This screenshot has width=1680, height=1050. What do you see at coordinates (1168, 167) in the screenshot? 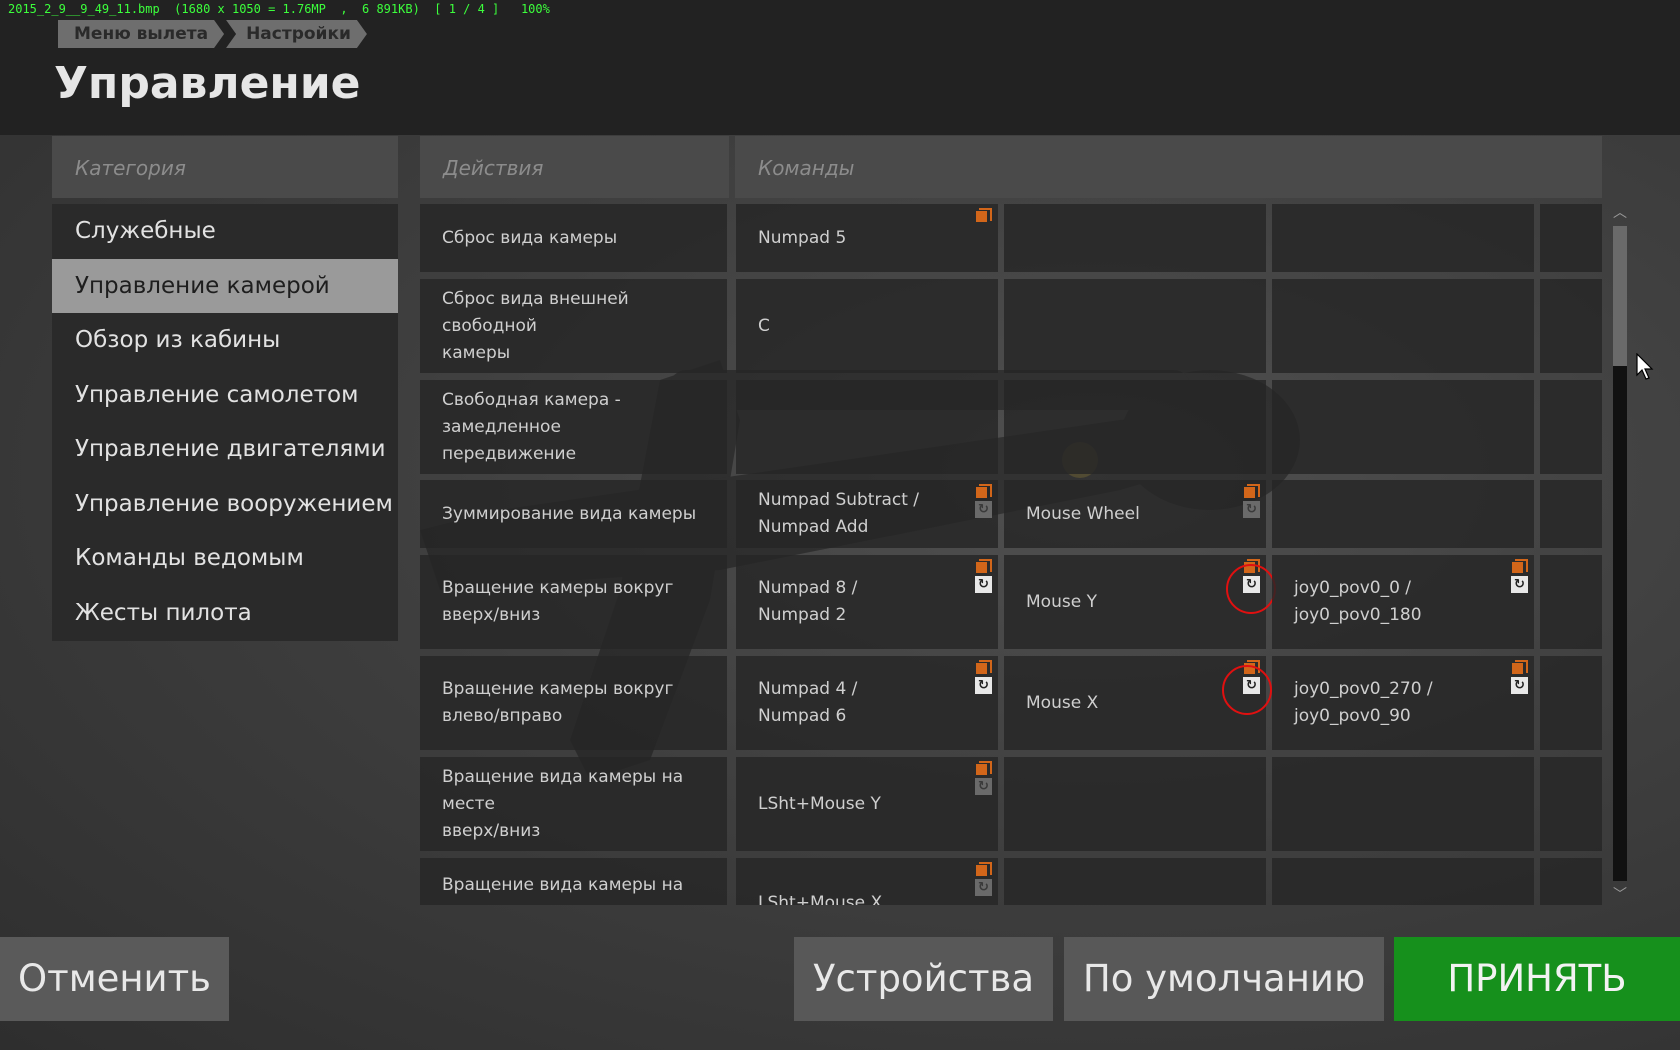
I see `commands-column-header: Команды` at bounding box center [1168, 167].